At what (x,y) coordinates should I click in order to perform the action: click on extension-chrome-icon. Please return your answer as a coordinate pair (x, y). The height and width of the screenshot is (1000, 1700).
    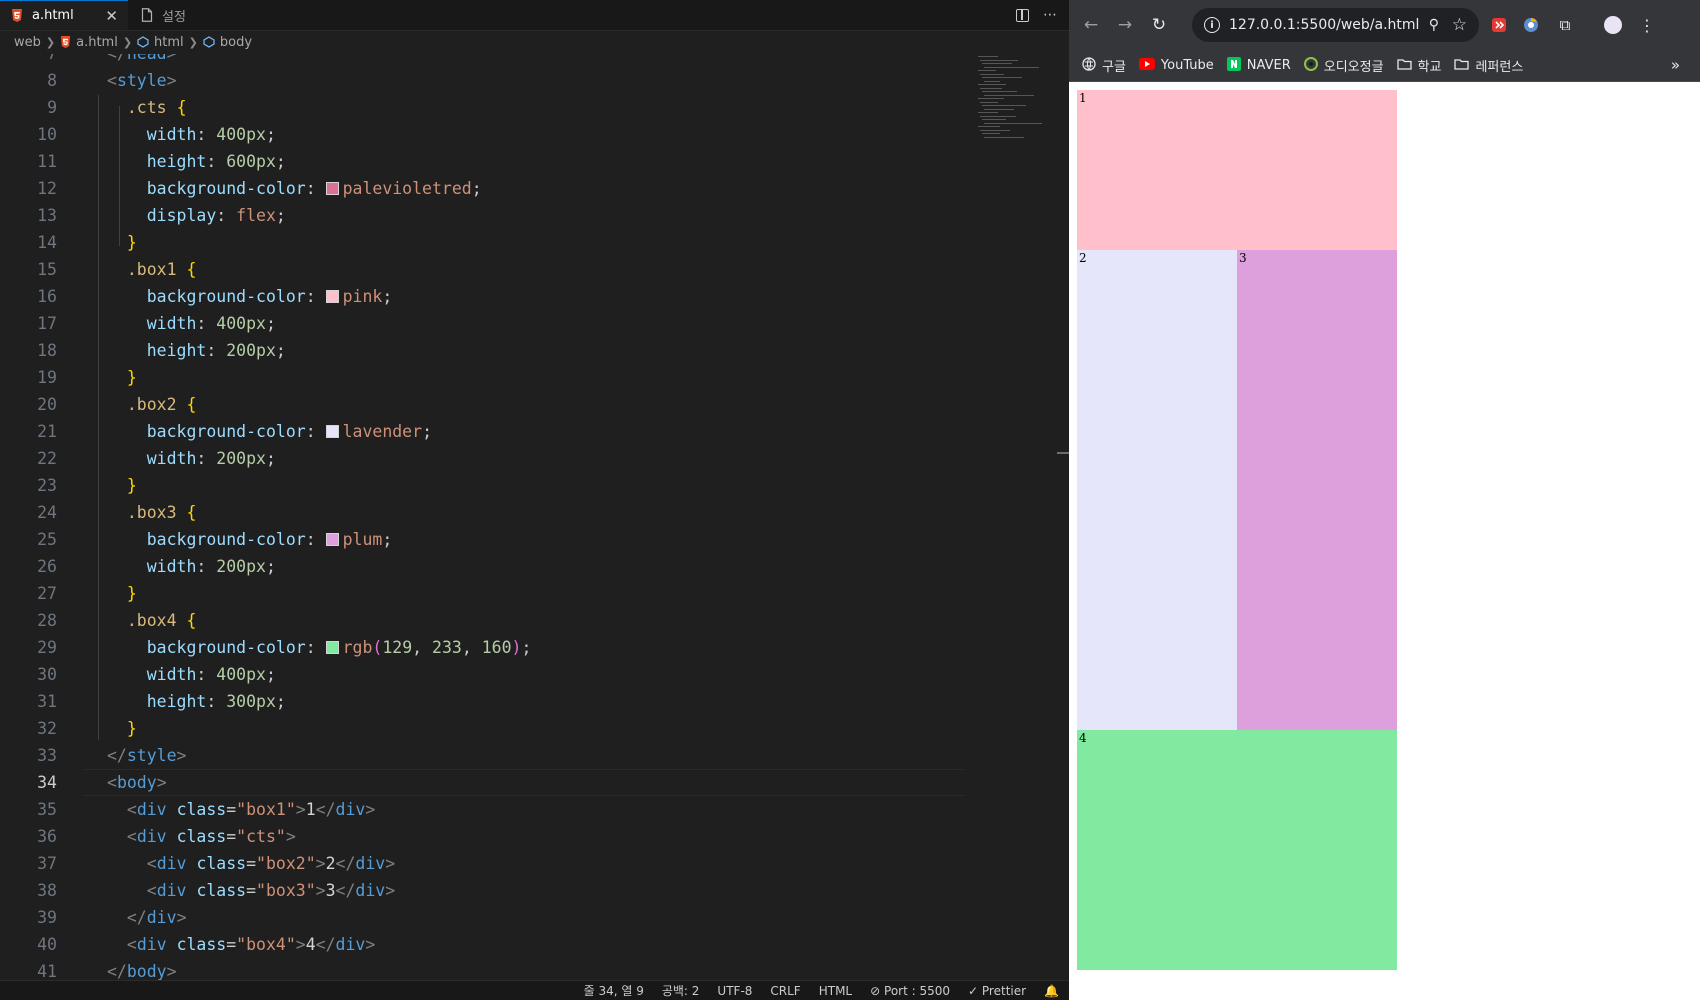
    Looking at the image, I should click on (1531, 25).